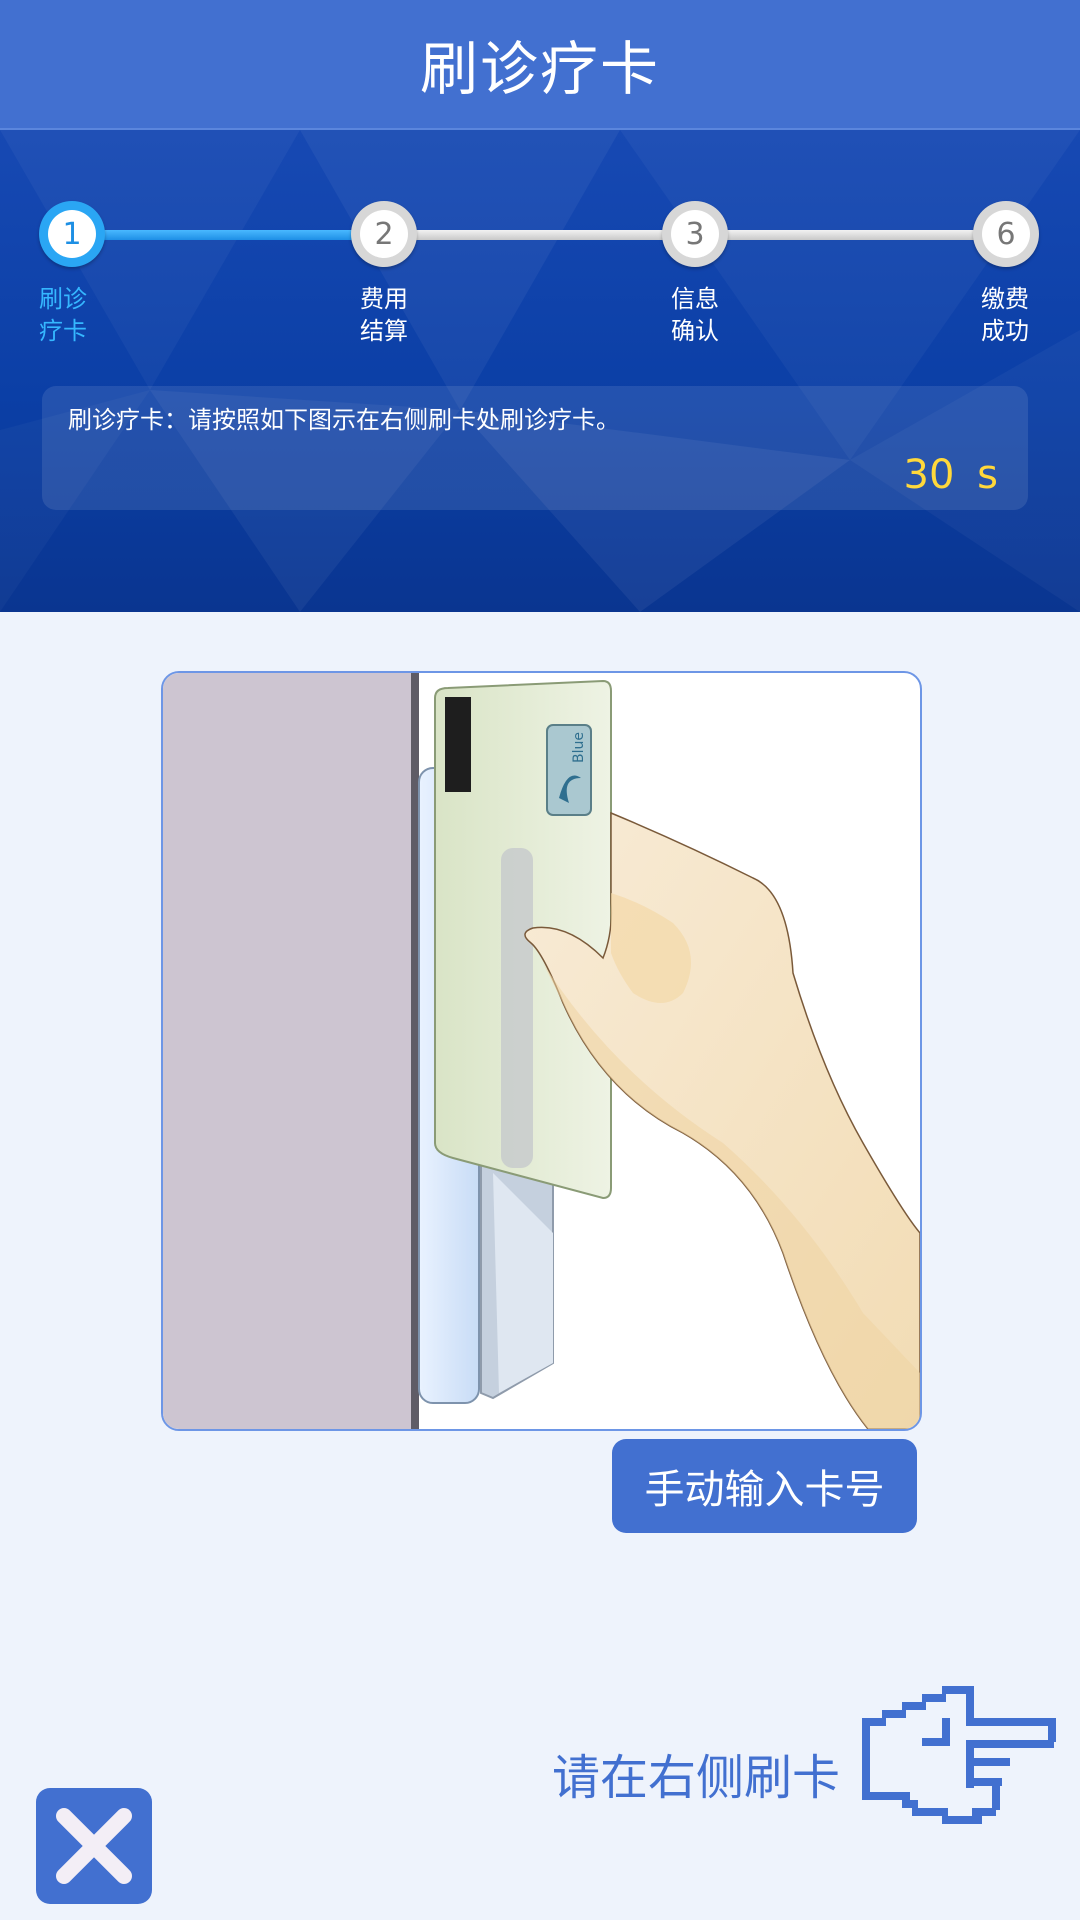 The width and height of the screenshot is (1080, 1920). I want to click on swipe-prompt: 请在右侧刷卡, so click(696, 1778).